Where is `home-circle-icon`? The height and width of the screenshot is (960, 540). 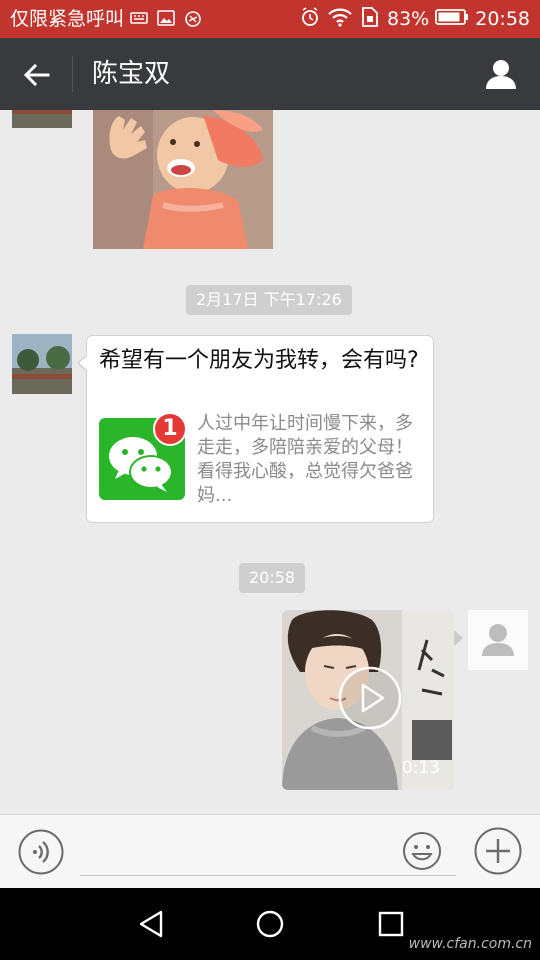 home-circle-icon is located at coordinates (270, 924).